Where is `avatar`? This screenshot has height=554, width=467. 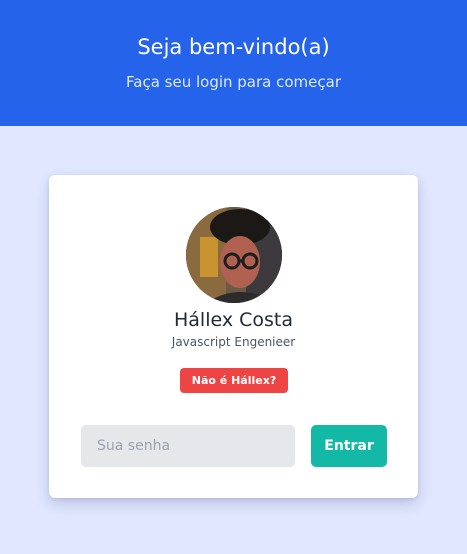 avatar is located at coordinates (234, 255).